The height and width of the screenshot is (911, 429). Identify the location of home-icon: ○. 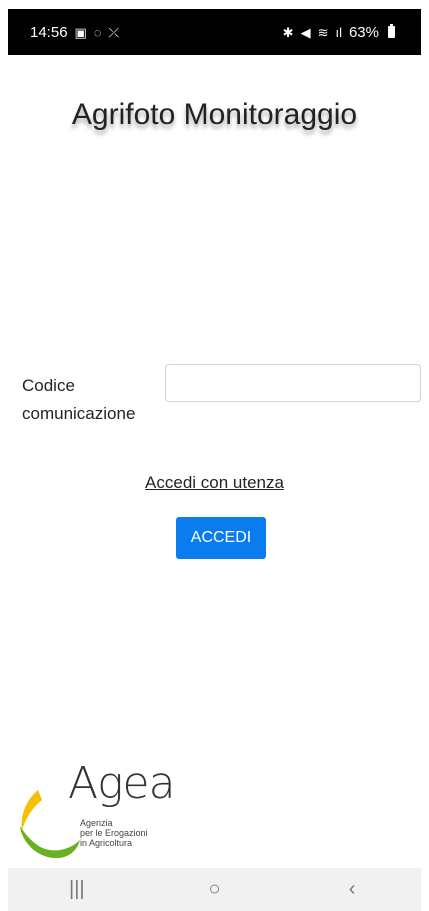
(214, 889).